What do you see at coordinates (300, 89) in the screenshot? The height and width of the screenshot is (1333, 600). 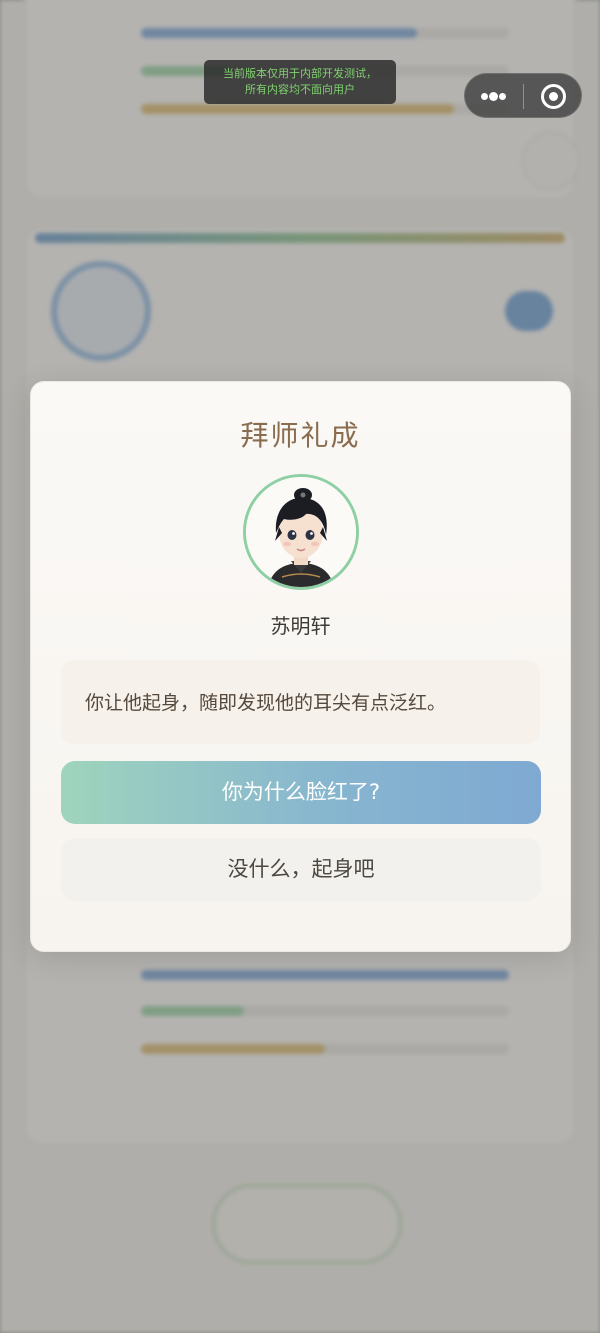 I see `dev-notice-line2: 所有内容均不面向用户` at bounding box center [300, 89].